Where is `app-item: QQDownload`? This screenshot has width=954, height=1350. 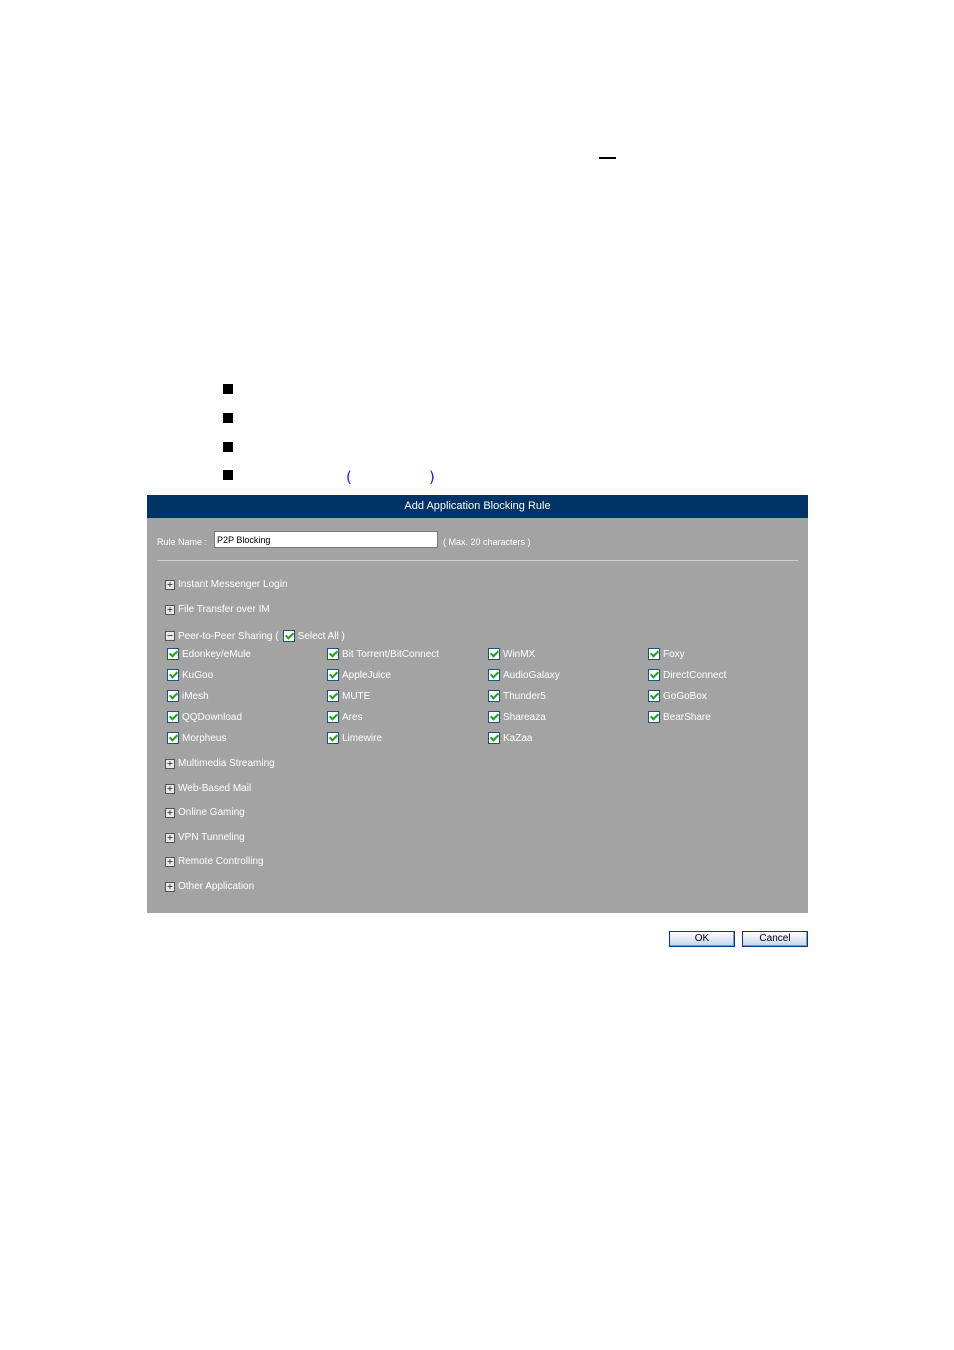 app-item: QQDownload is located at coordinates (204, 717).